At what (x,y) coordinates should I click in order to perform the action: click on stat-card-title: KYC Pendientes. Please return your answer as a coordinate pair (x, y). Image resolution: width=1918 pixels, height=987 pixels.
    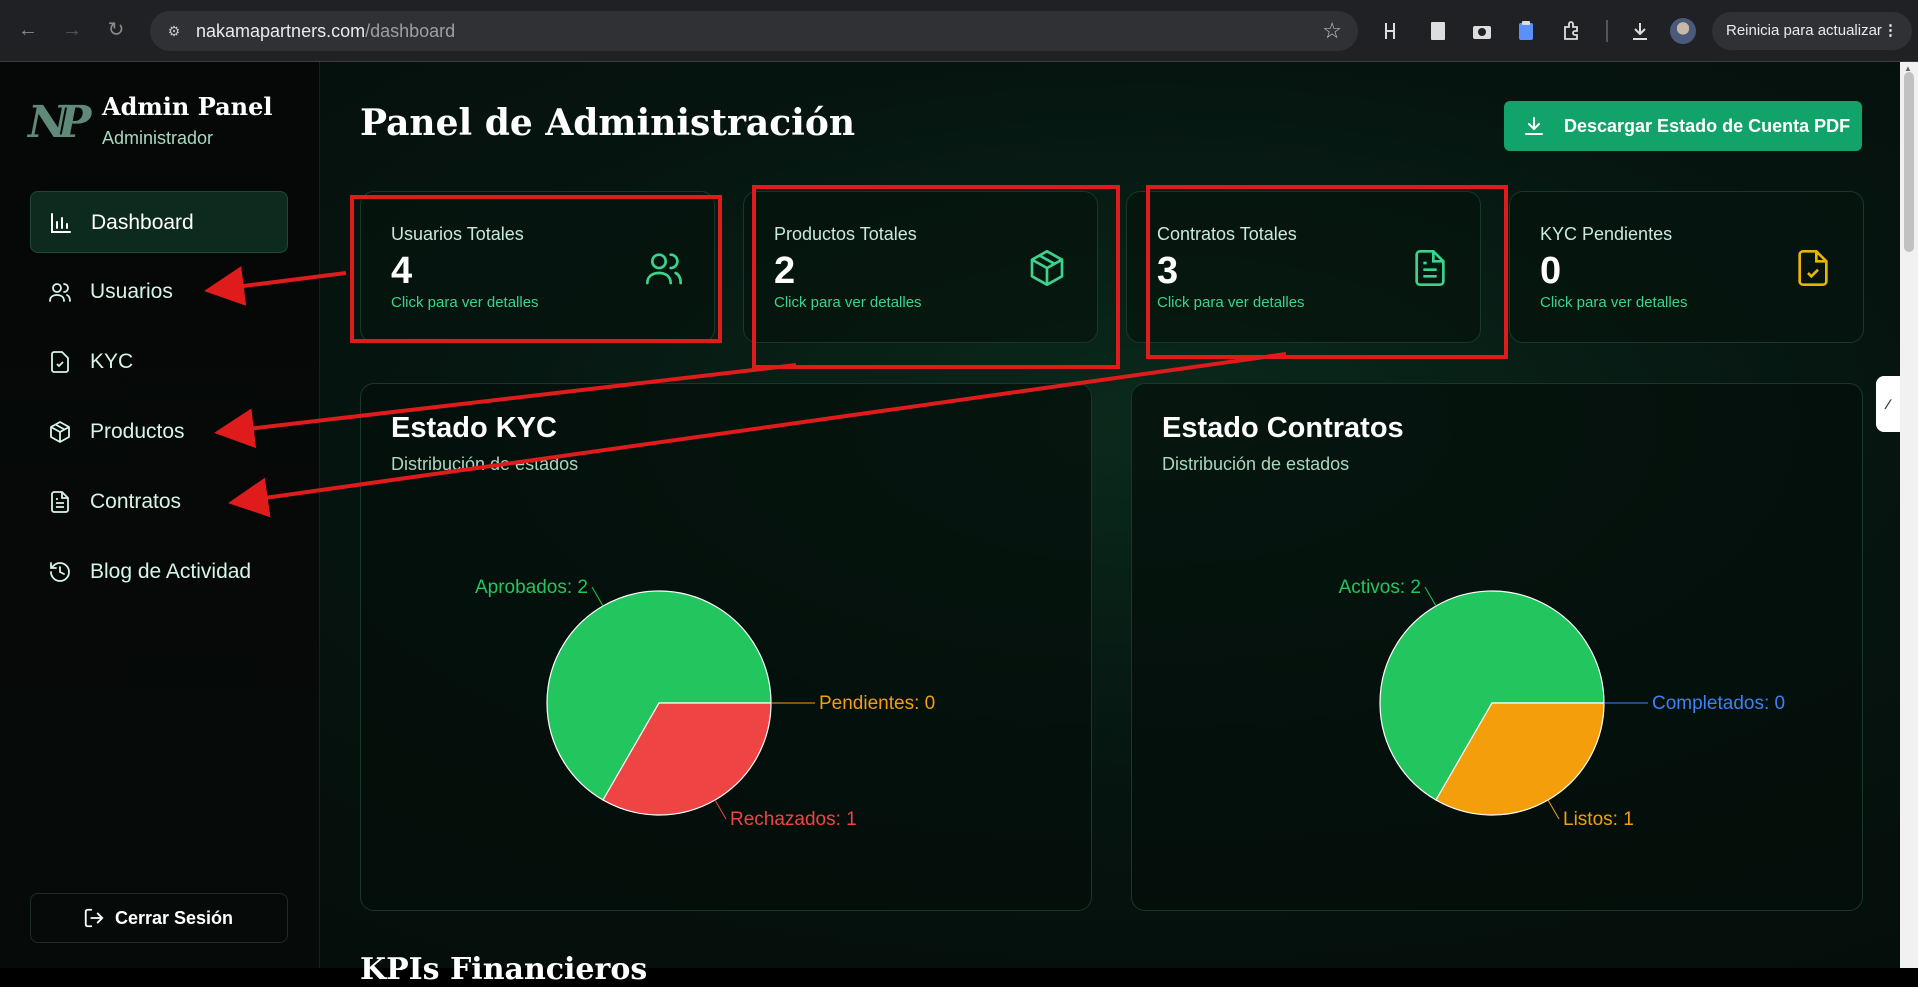
    Looking at the image, I should click on (1606, 234).